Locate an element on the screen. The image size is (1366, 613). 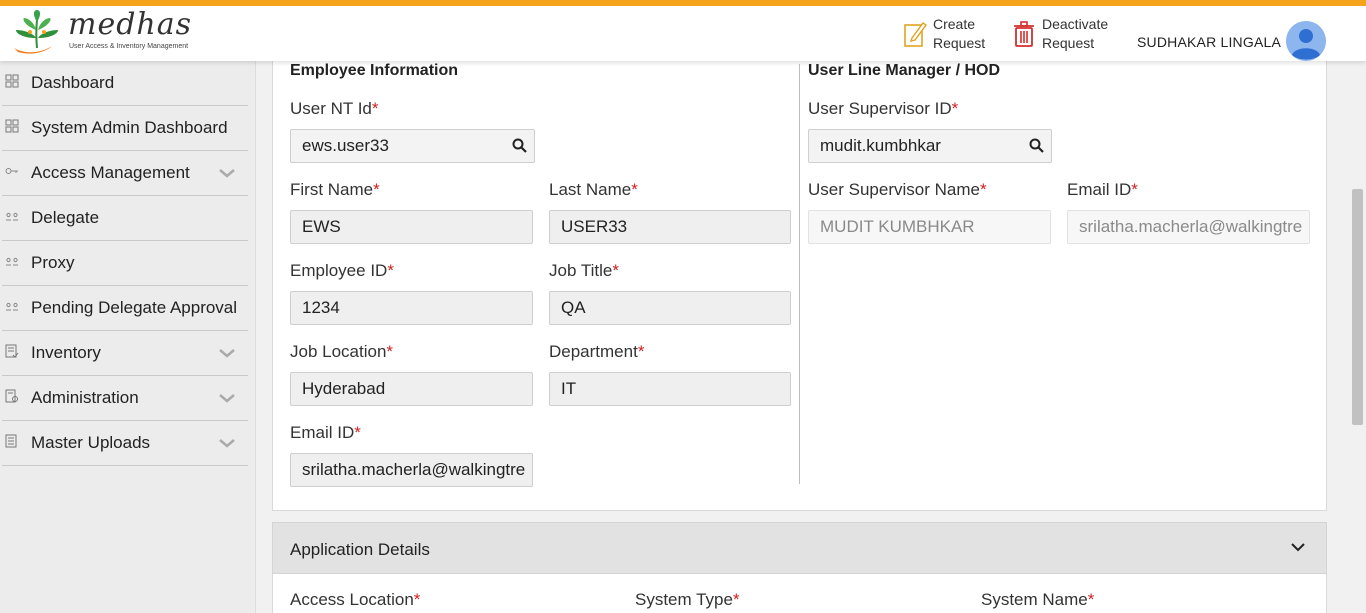
sidebar-item-dashboard: Dashboard is located at coordinates (125, 83).